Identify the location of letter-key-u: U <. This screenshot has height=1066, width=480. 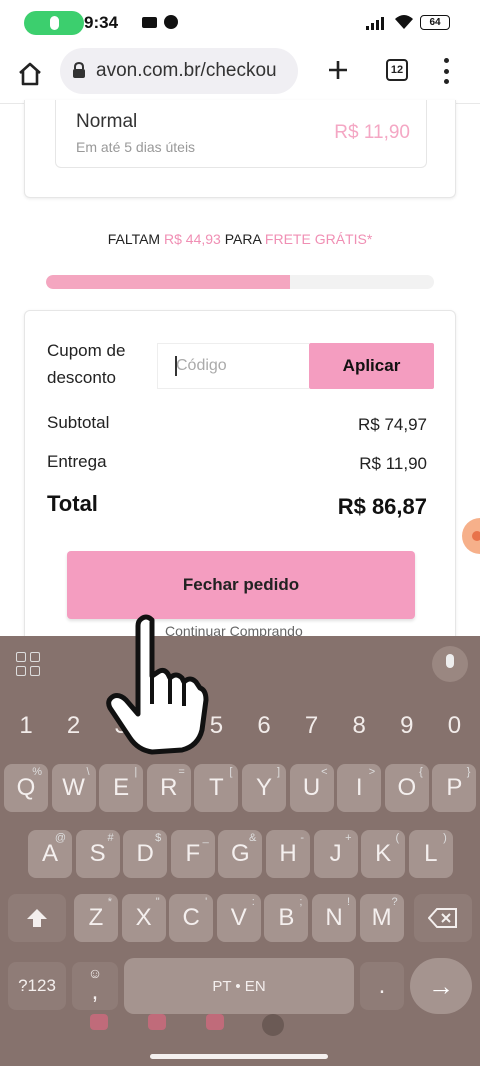
(311, 788).